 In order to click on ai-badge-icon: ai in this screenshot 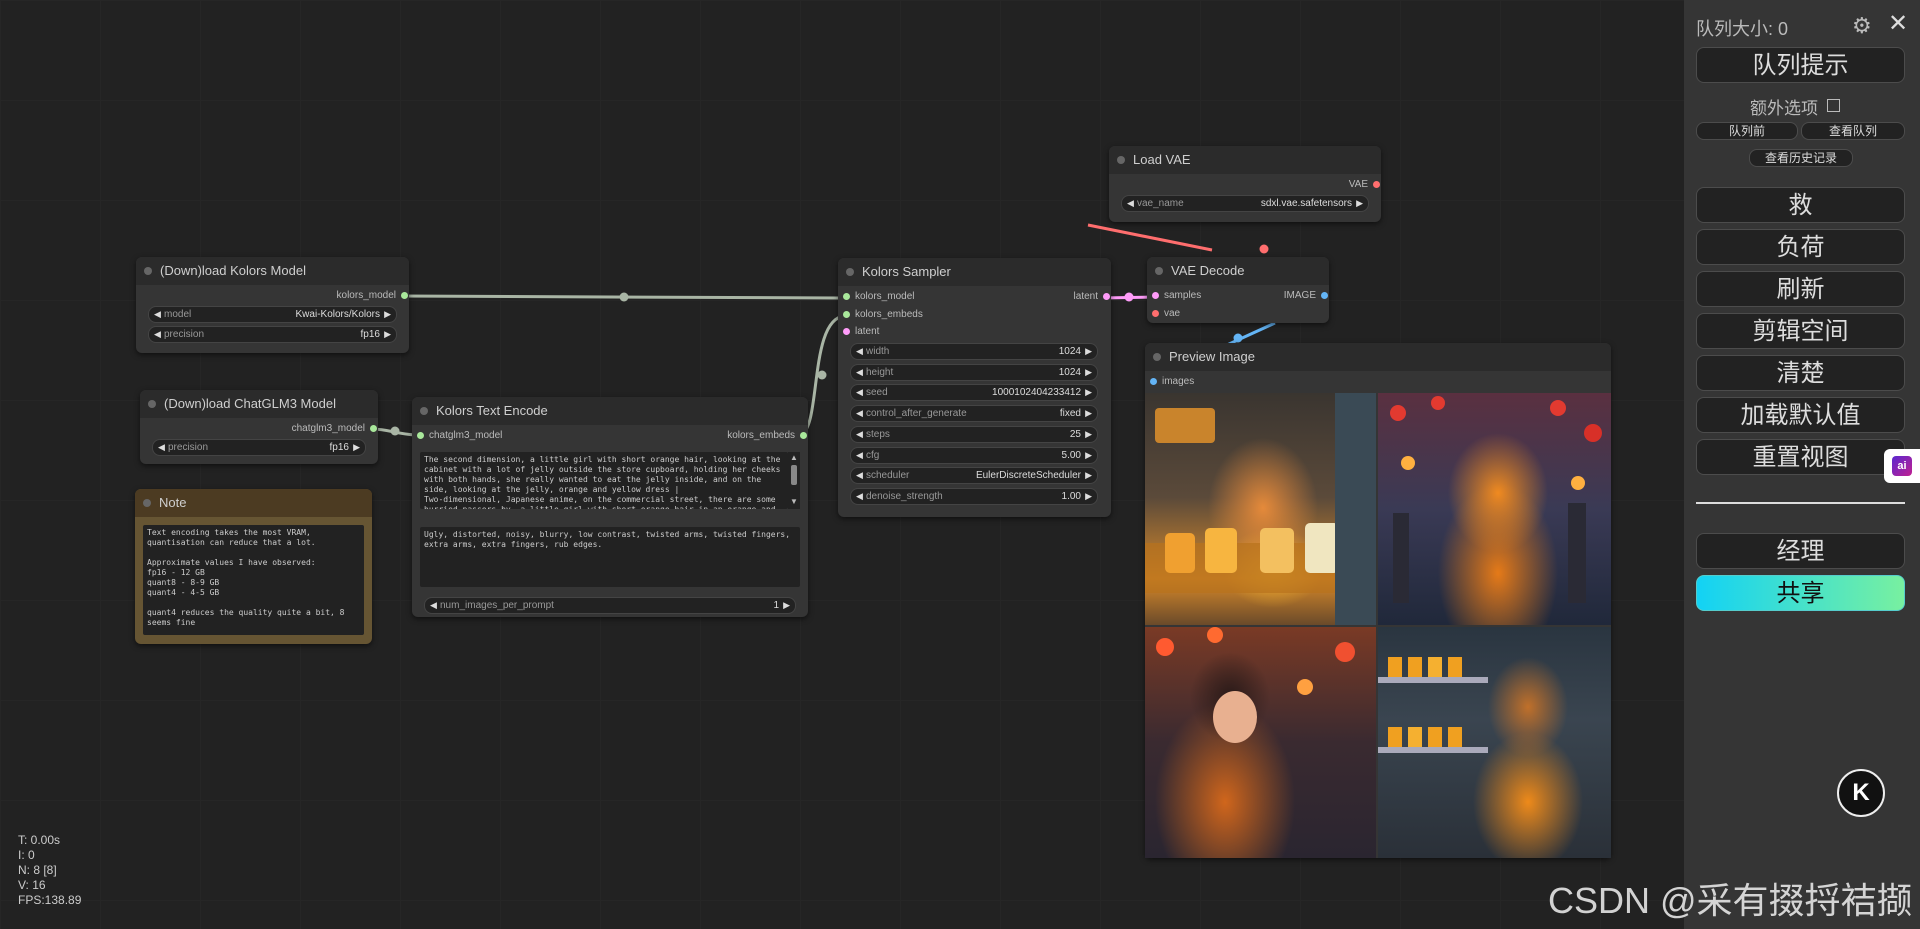, I will do `click(1902, 466)`.